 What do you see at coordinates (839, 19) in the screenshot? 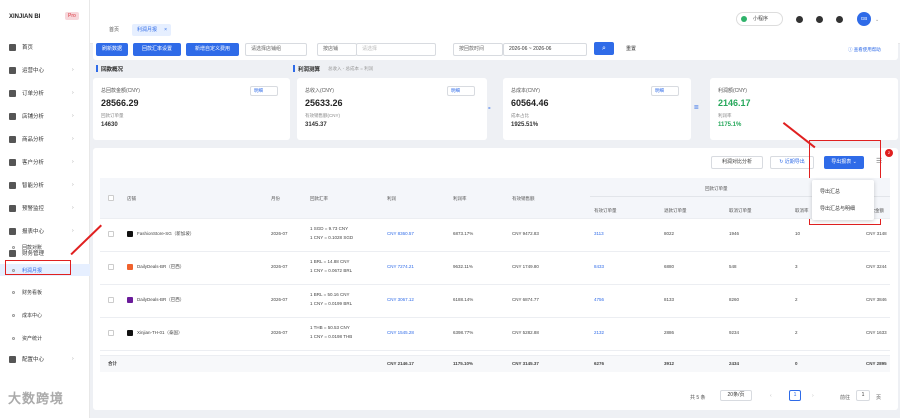
I see `help-icon` at bounding box center [839, 19].